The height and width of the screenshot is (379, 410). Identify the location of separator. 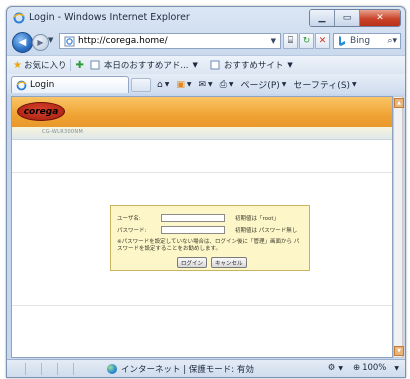
(71, 65).